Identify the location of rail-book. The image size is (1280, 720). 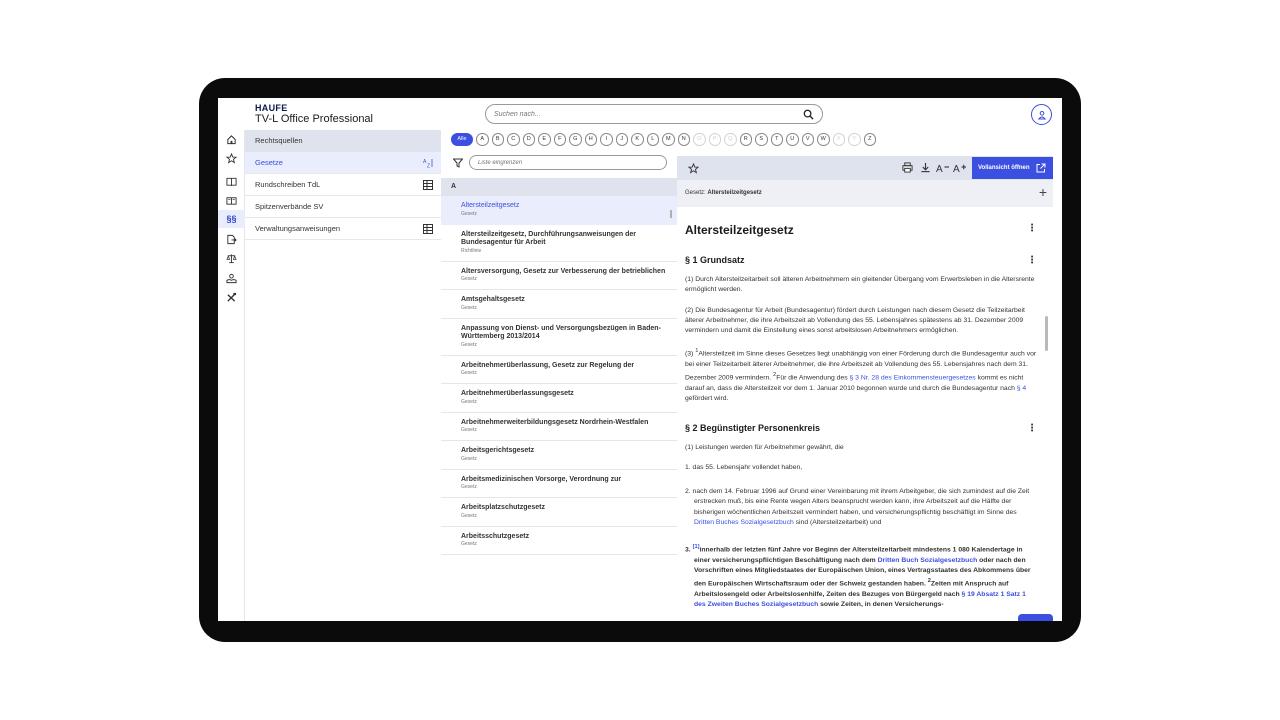
(231, 181).